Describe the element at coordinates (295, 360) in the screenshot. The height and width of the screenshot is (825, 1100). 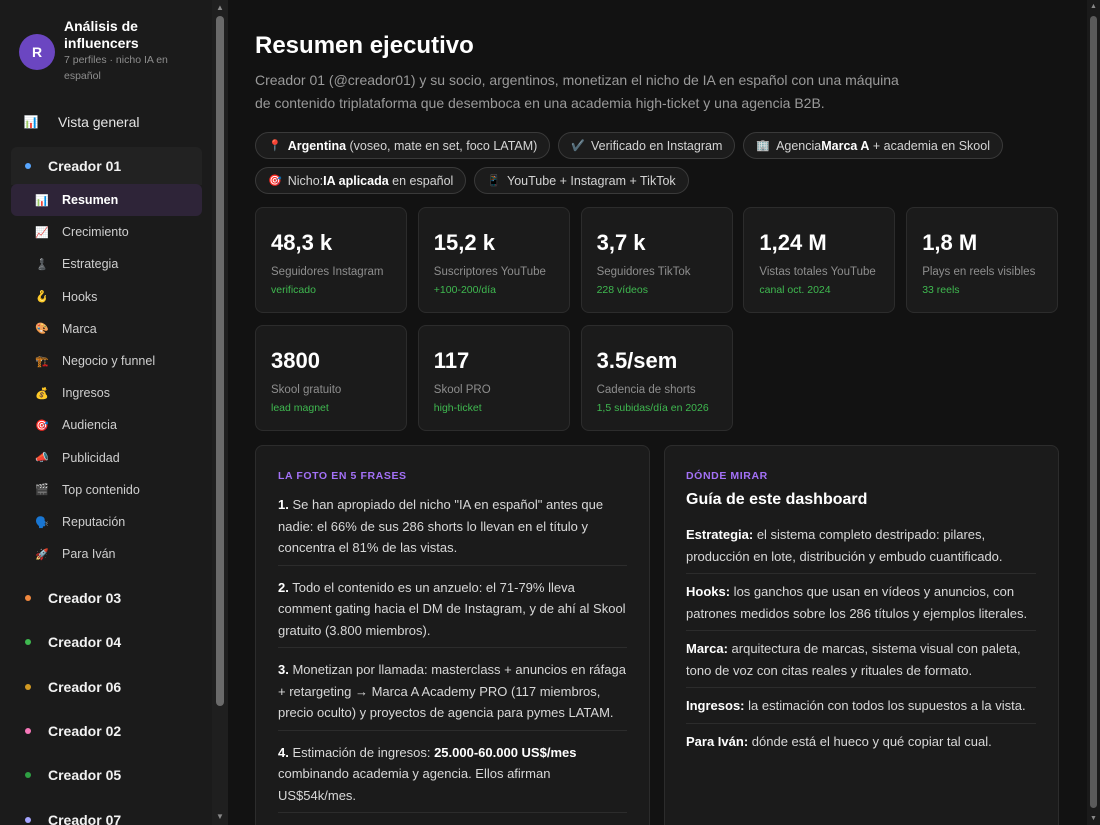
I see `stat-value: 3800` at that location.